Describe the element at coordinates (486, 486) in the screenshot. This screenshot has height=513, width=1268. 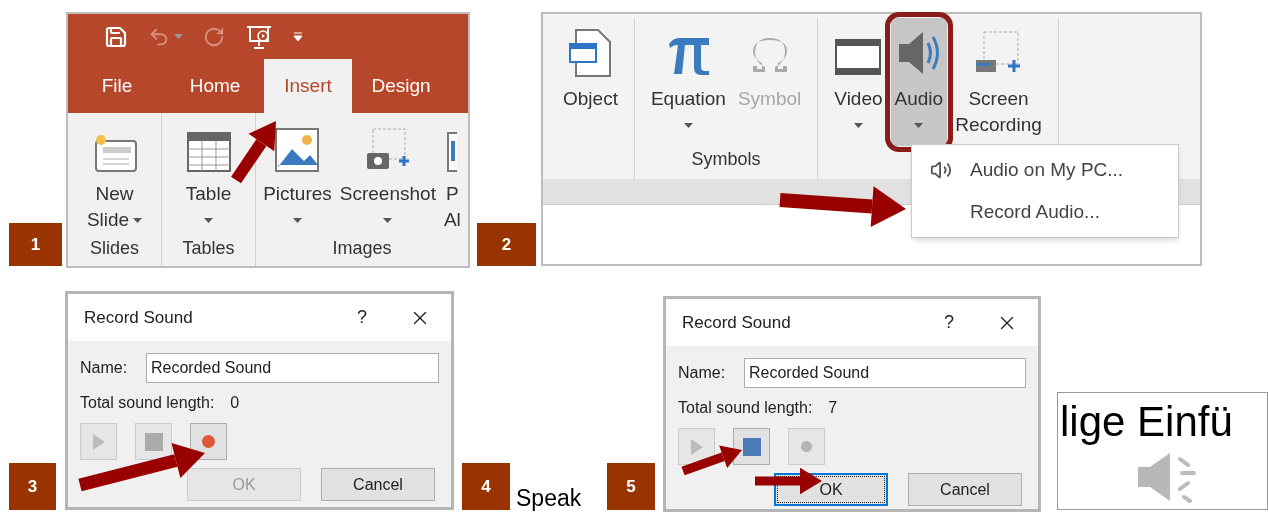
I see `step-number: 4` at that location.